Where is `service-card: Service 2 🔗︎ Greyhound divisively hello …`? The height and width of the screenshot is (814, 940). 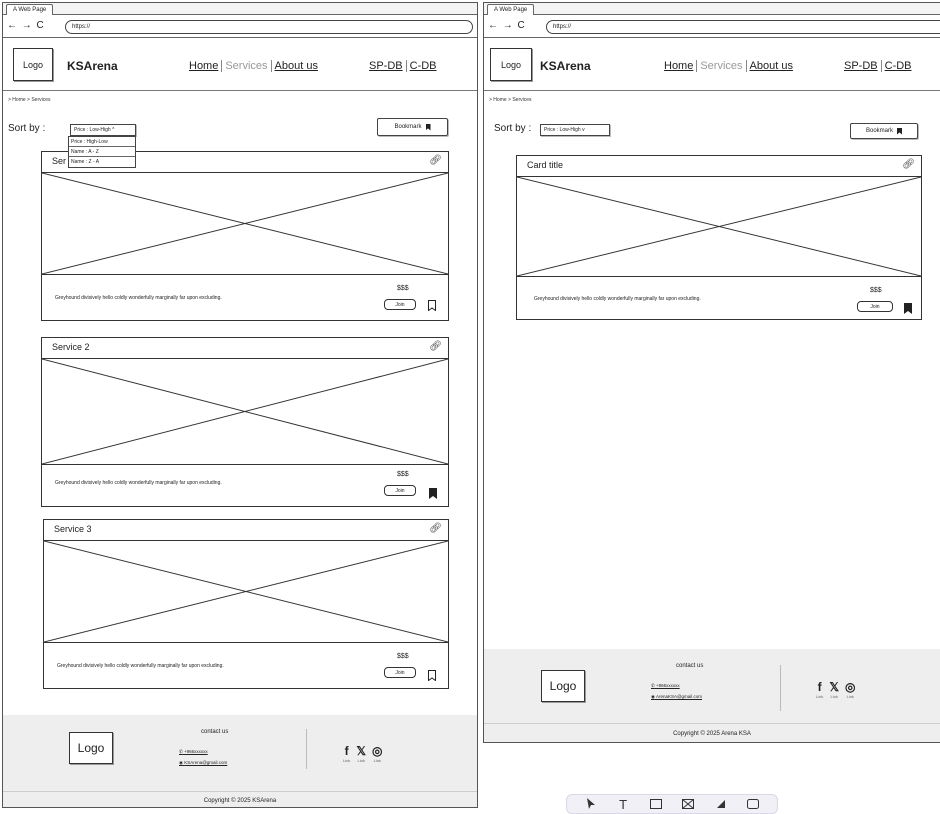
service-card: Service 2 🔗︎ Greyhound divisively hello … is located at coordinates (245, 422).